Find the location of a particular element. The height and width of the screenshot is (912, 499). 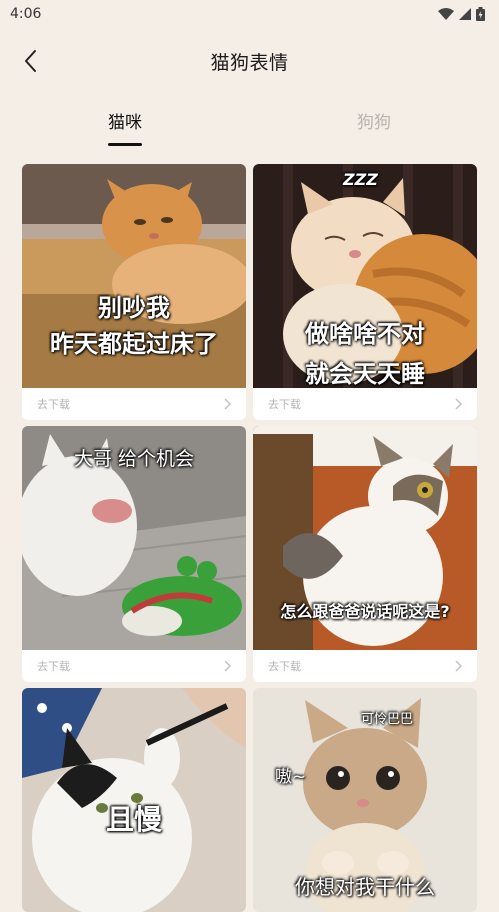

sticker-caption: 就会天天睡 is located at coordinates (365, 374).